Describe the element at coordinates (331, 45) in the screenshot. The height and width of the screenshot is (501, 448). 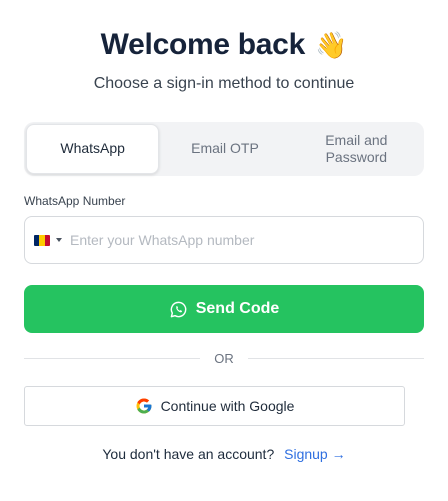
I see `waving-hand-emoji: 👋` at that location.